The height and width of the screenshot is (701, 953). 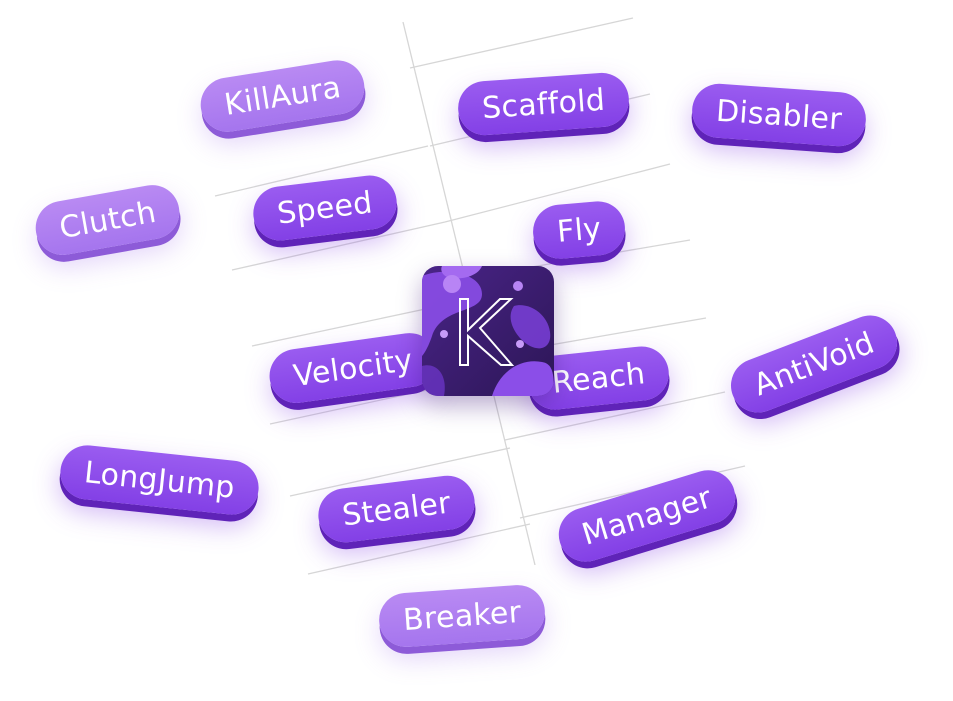 I want to click on k-logo-icon, so click(x=488, y=331).